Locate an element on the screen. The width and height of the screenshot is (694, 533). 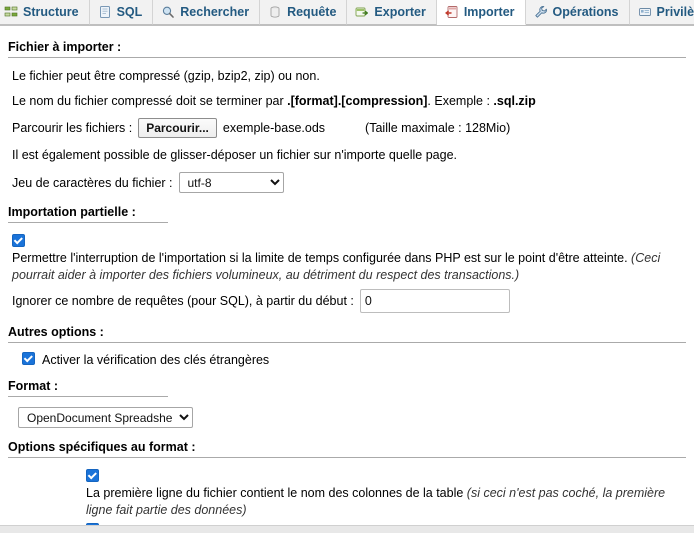
format-heading-text: Format : is located at coordinates (33, 386).